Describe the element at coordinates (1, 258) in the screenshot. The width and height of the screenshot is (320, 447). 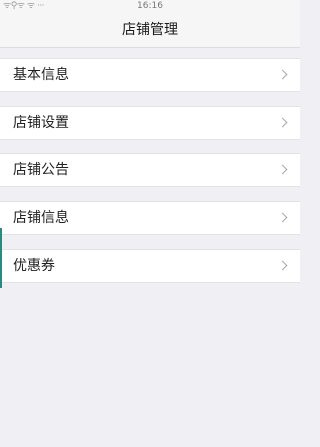
I see `edge-accent` at that location.